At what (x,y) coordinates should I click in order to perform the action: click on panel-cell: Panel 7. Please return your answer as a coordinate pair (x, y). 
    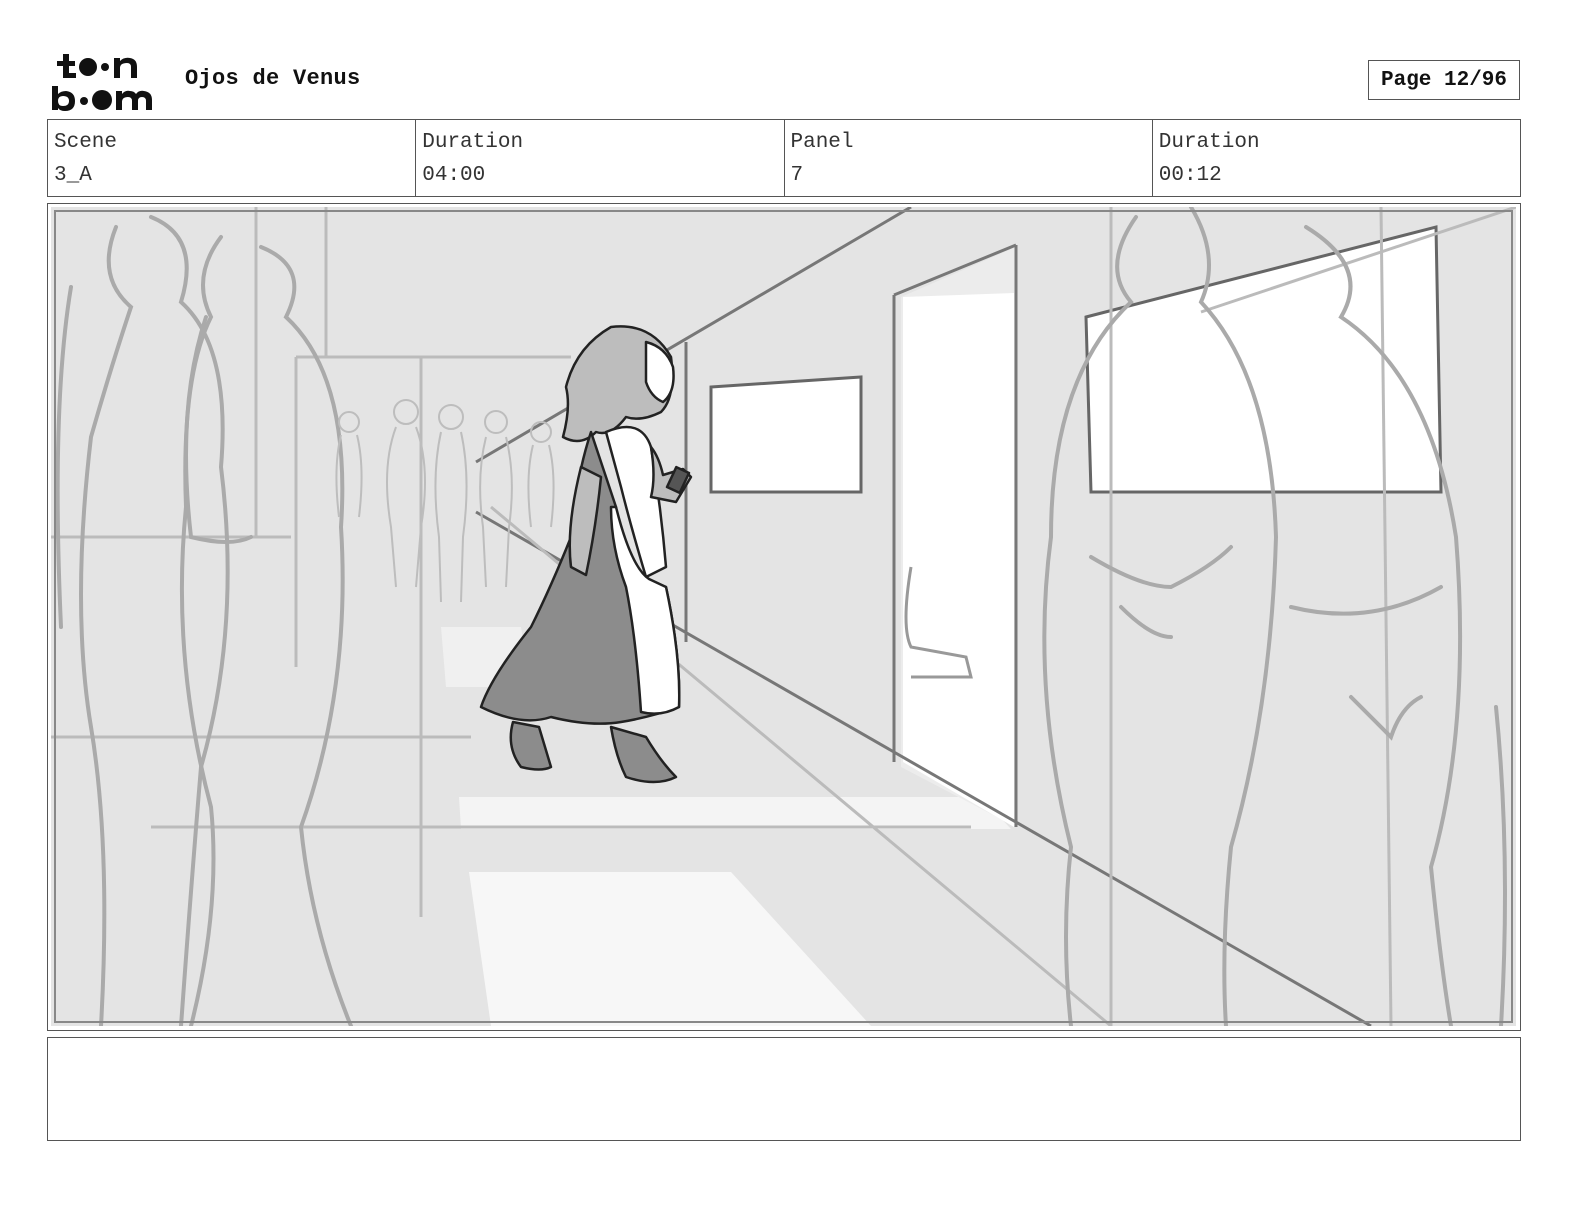
    Looking at the image, I should click on (969, 158).